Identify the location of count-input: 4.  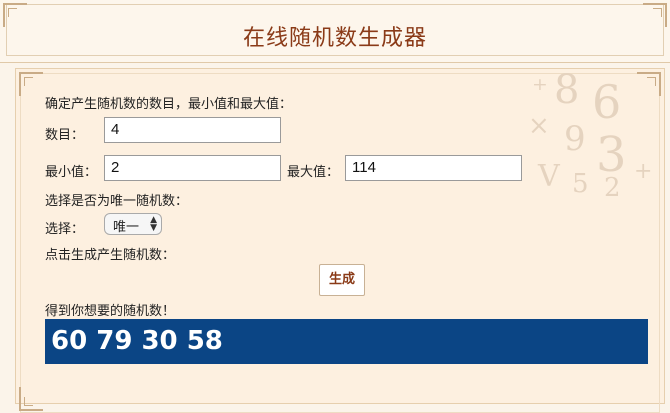
(192, 130).